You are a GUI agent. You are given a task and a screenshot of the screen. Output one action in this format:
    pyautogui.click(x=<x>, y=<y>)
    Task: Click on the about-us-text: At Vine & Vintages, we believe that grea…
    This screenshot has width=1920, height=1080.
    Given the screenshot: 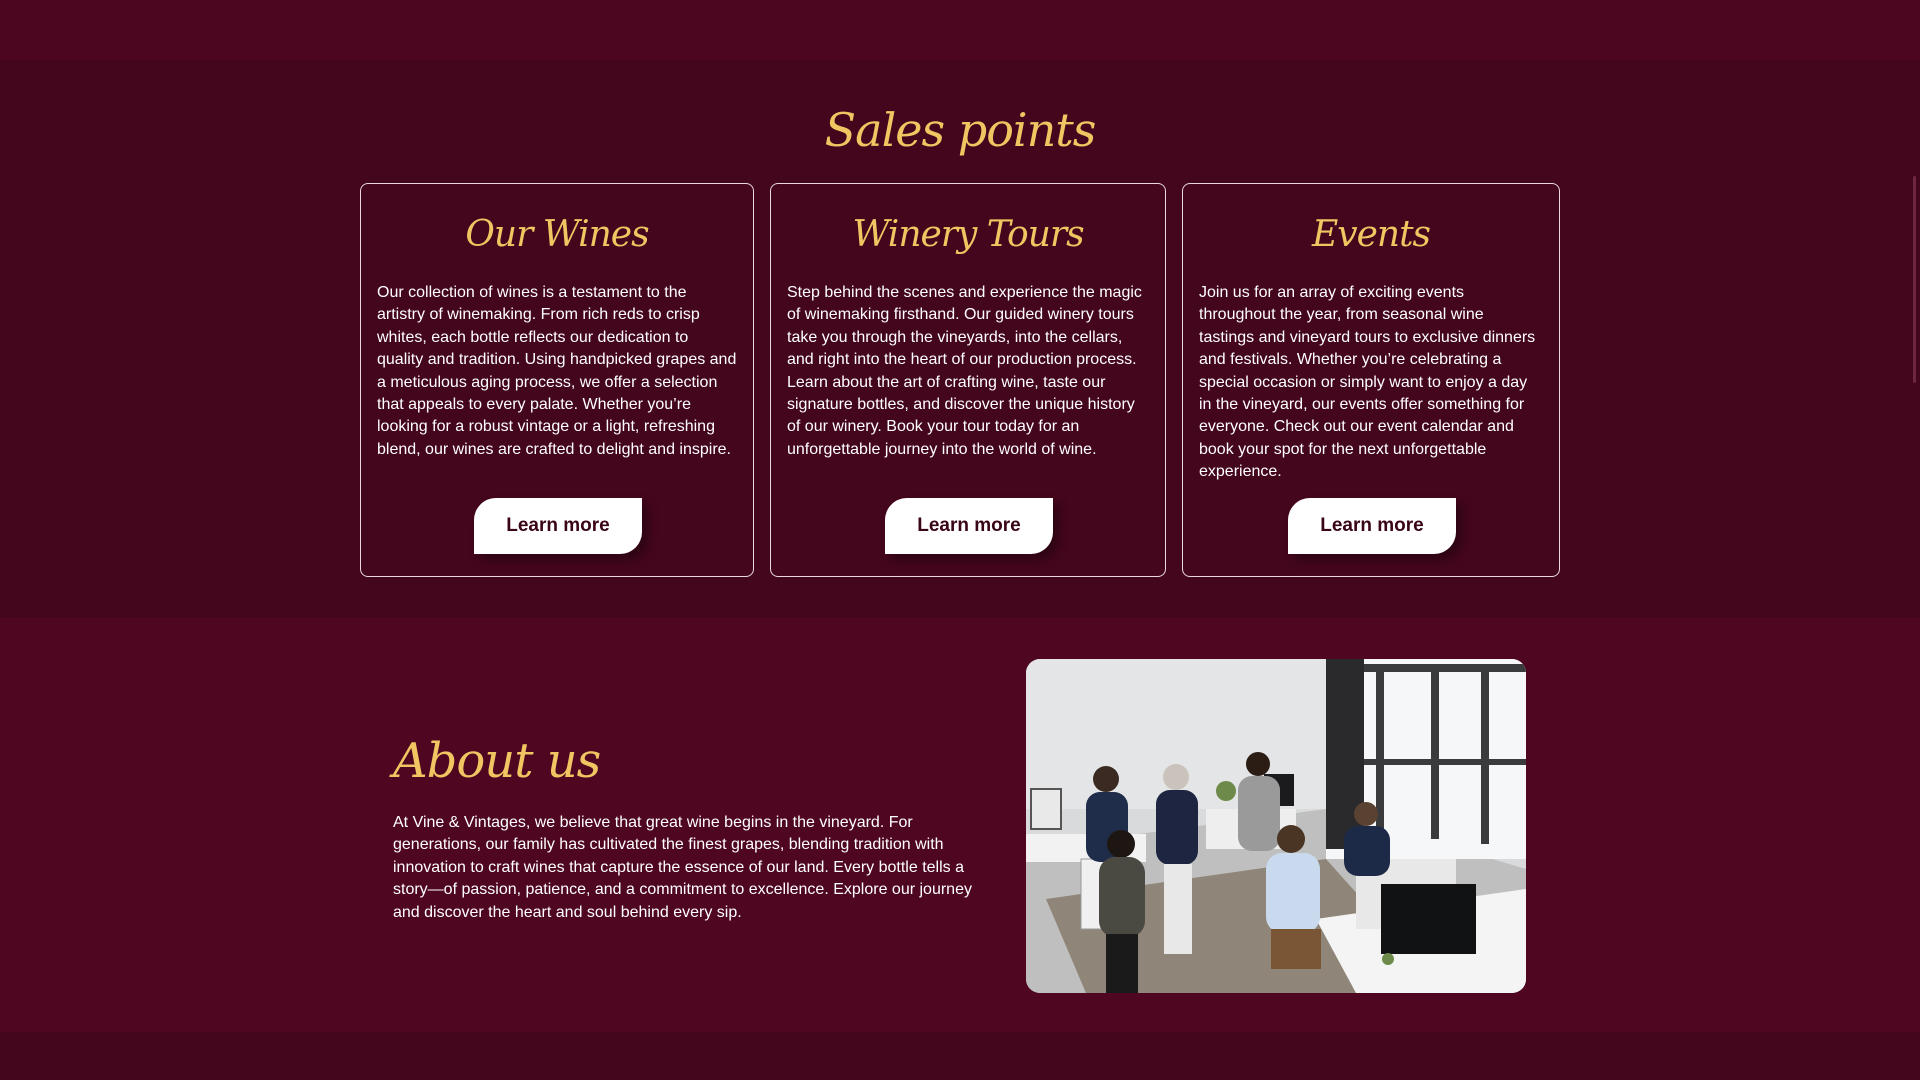 What is the action you would take?
    pyautogui.click(x=682, y=867)
    